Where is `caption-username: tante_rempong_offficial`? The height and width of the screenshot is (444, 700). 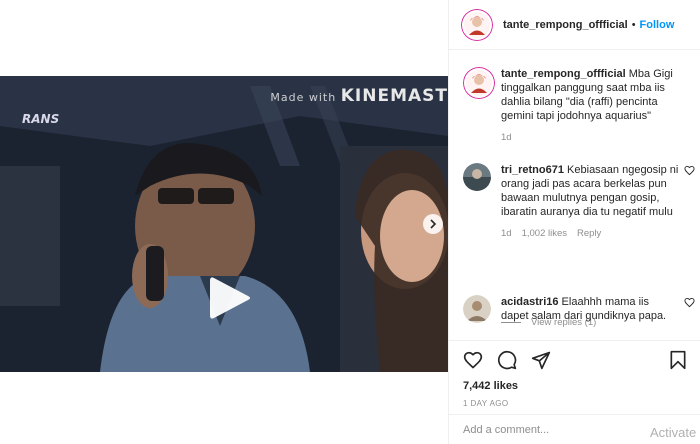 caption-username: tante_rempong_offficial is located at coordinates (563, 74).